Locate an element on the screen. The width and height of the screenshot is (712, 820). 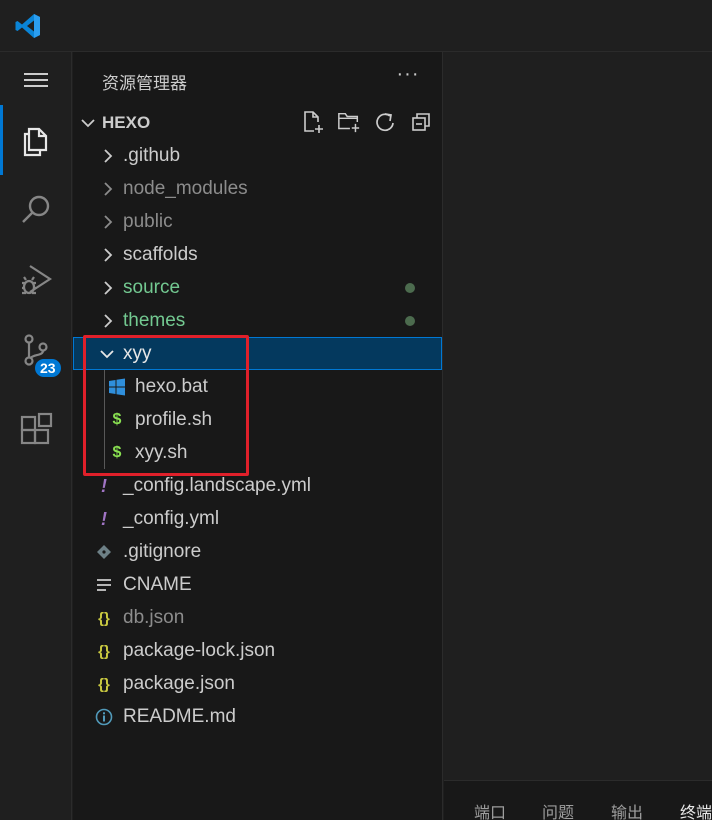
new-file-icon is located at coordinates (313, 122).